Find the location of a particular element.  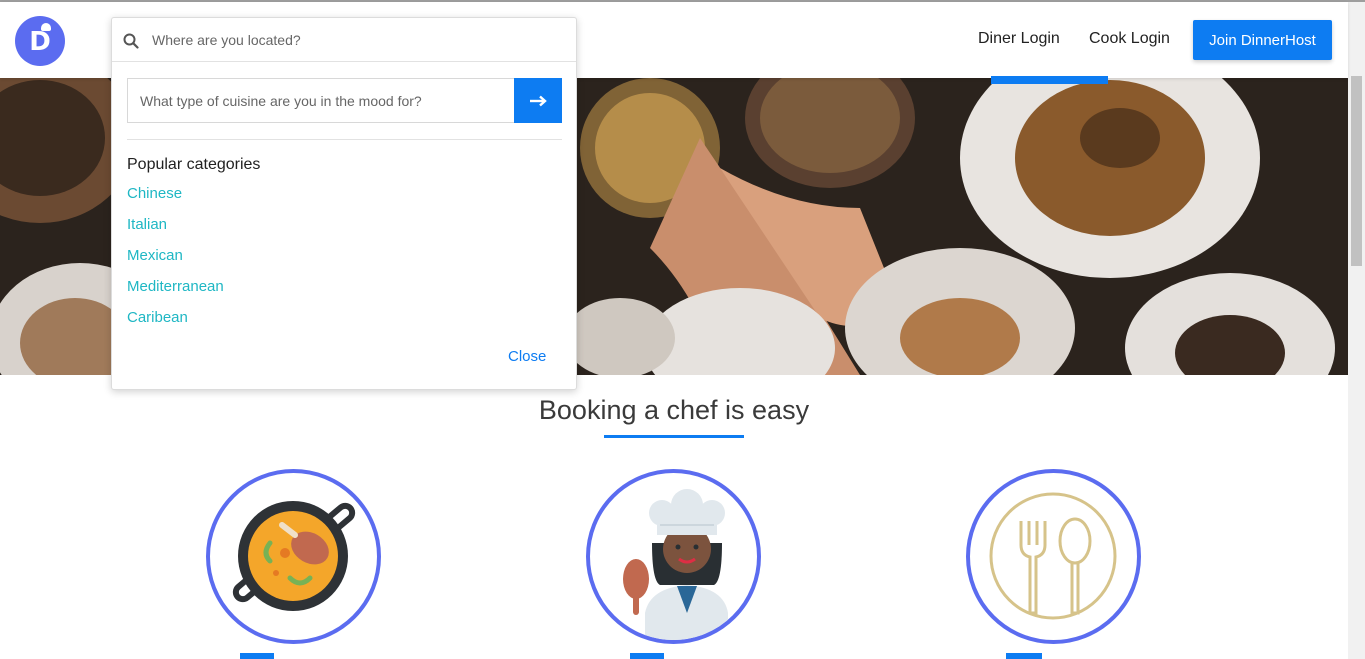

category-link: Caribean is located at coordinates (175, 324).